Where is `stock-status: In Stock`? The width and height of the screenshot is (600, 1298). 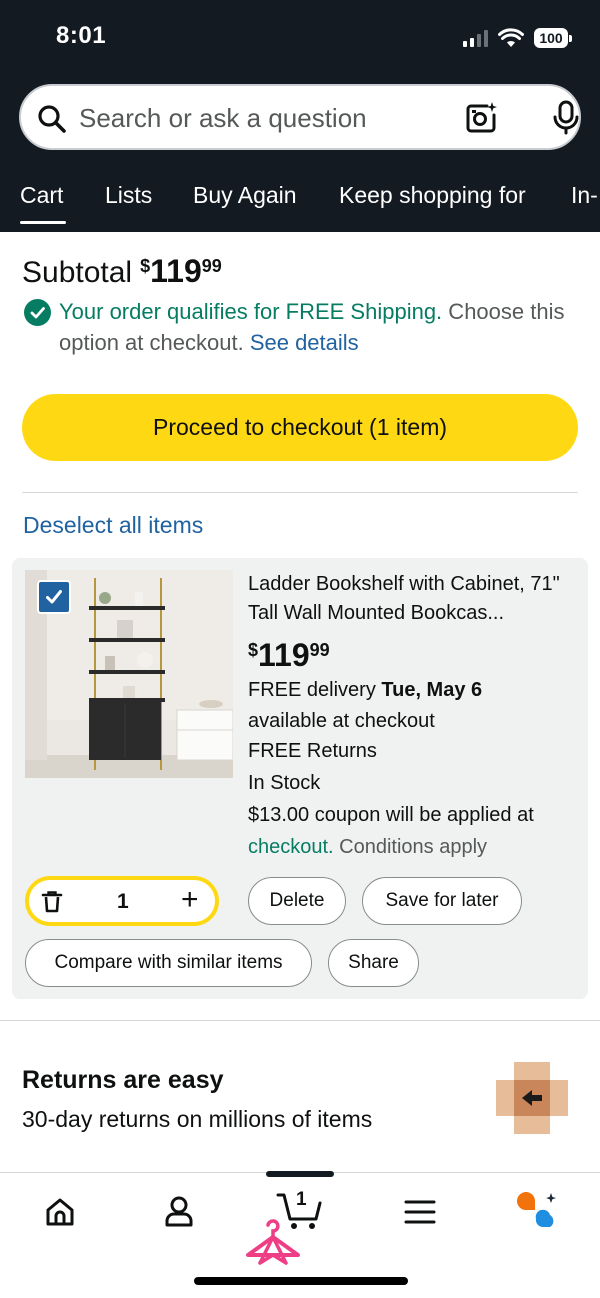
stock-status: In Stock is located at coordinates (284, 783).